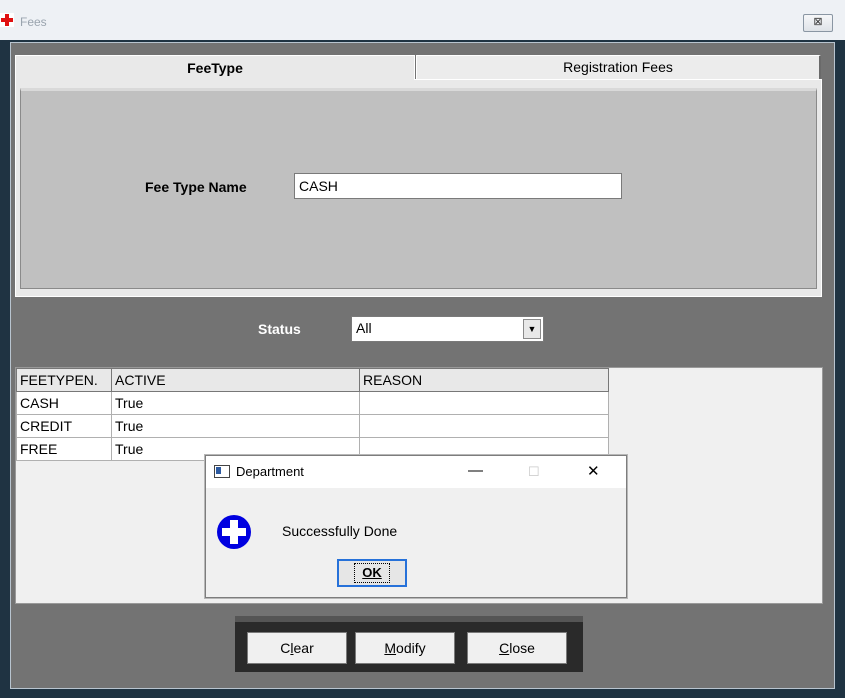 This screenshot has width=845, height=698. I want to click on fee-type-name-label: Fee Type Name, so click(196, 187).